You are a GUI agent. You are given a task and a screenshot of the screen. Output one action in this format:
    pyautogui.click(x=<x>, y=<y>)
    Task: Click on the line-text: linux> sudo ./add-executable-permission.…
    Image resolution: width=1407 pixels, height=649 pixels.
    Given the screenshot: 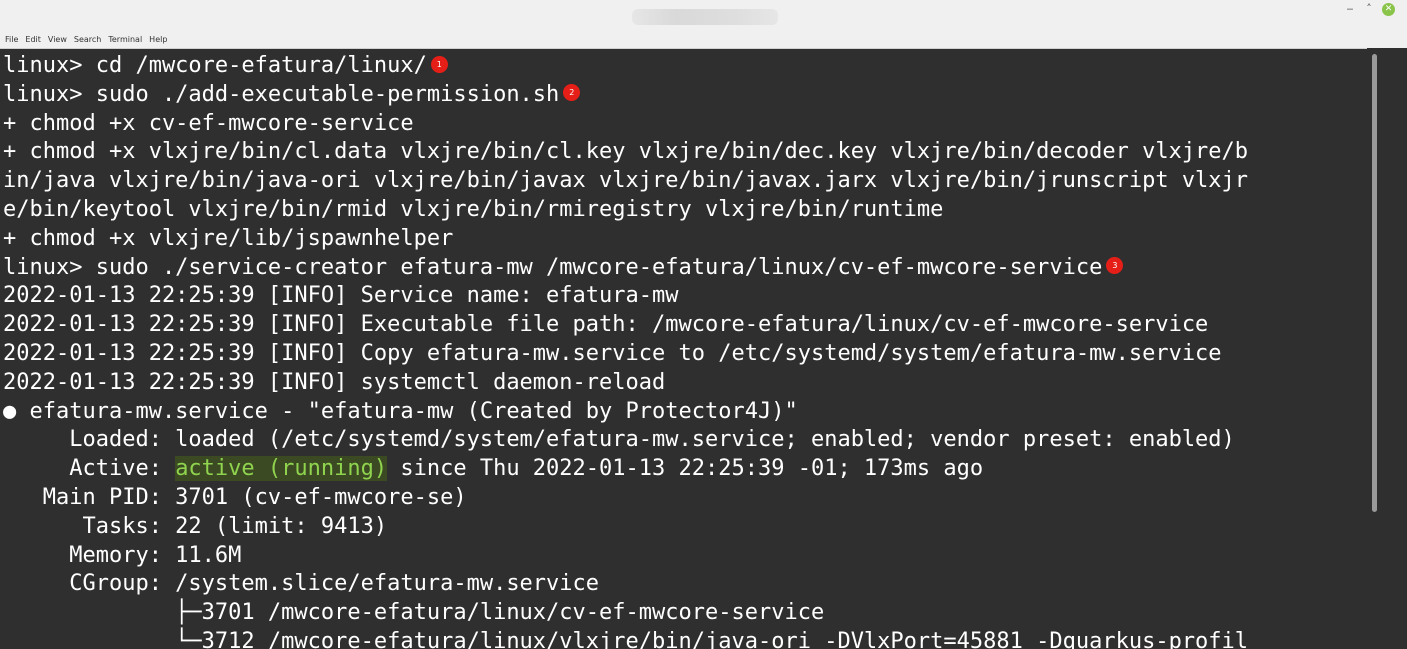 What is the action you would take?
    pyautogui.click(x=281, y=94)
    